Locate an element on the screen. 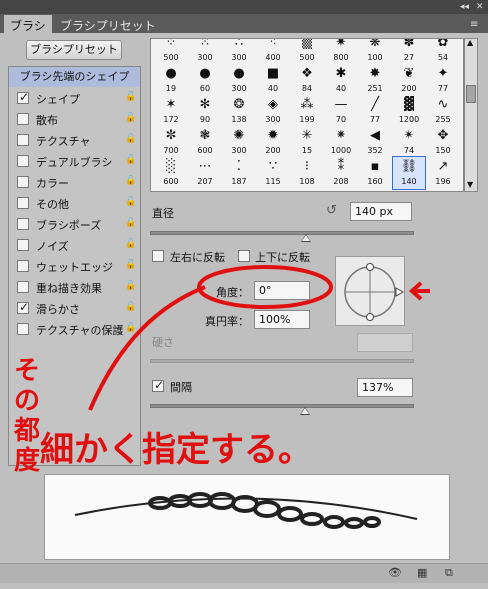  eye-brush-icon: 👁 is located at coordinates (395, 572).